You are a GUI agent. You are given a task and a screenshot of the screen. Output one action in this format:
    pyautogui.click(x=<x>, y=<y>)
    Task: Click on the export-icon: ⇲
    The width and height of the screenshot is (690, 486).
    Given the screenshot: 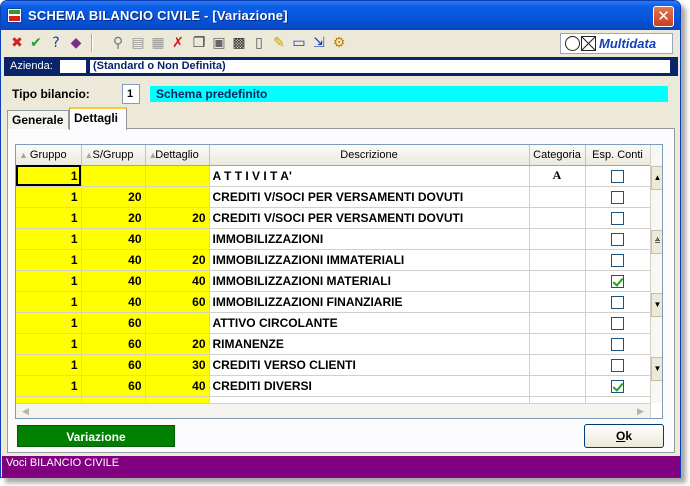 What is the action you would take?
    pyautogui.click(x=319, y=43)
    